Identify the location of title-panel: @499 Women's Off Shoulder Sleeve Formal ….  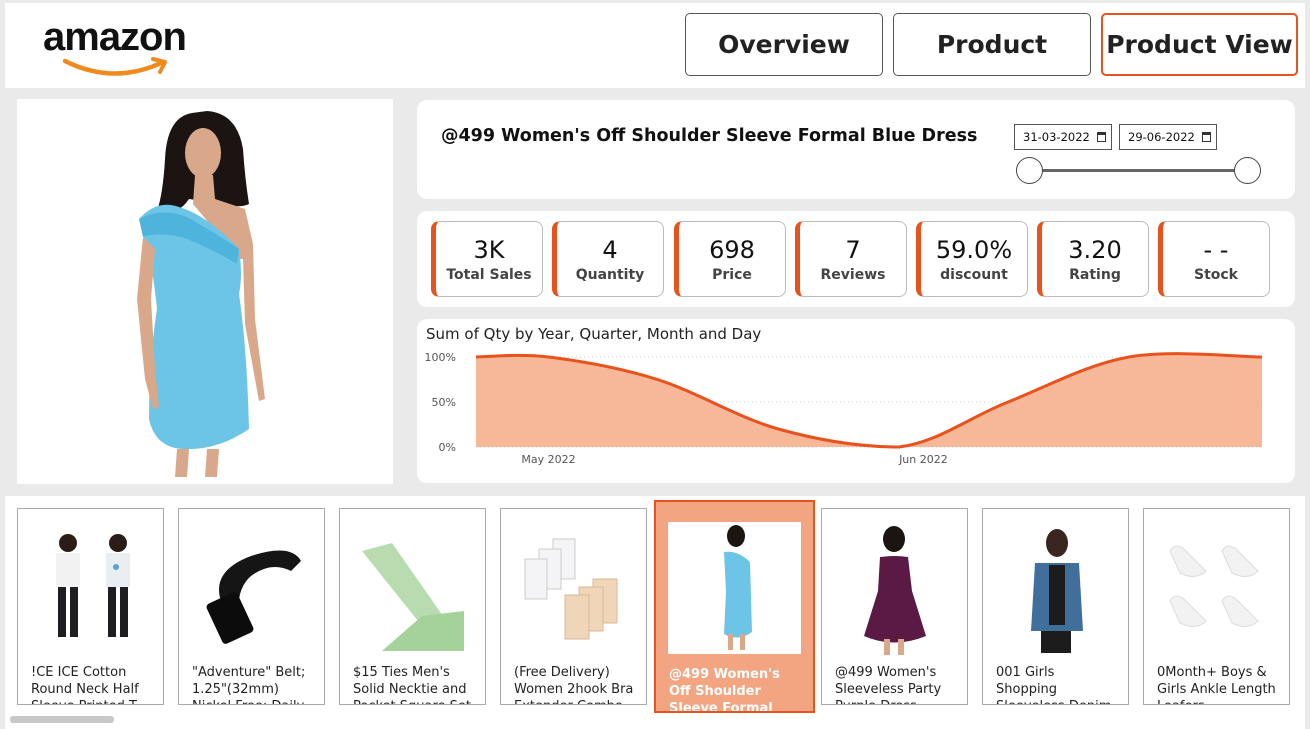
(856, 149).